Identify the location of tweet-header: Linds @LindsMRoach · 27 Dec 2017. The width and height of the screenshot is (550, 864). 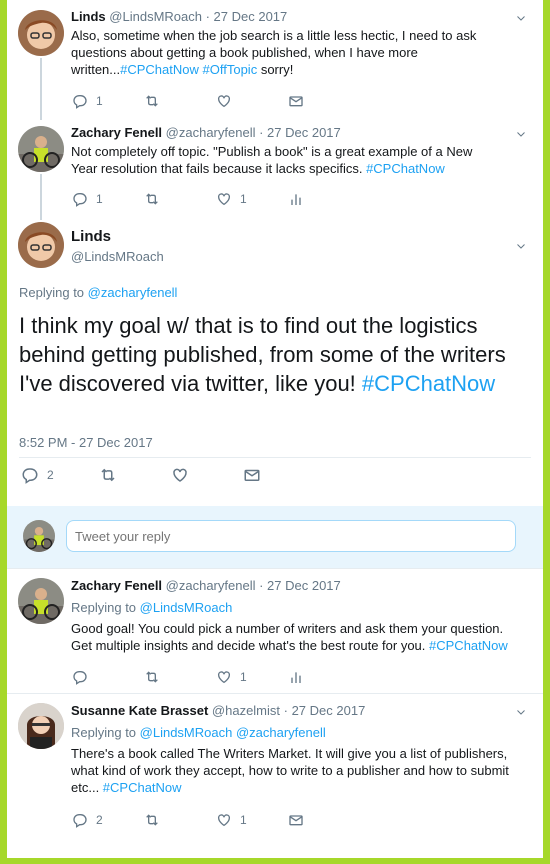
(285, 16).